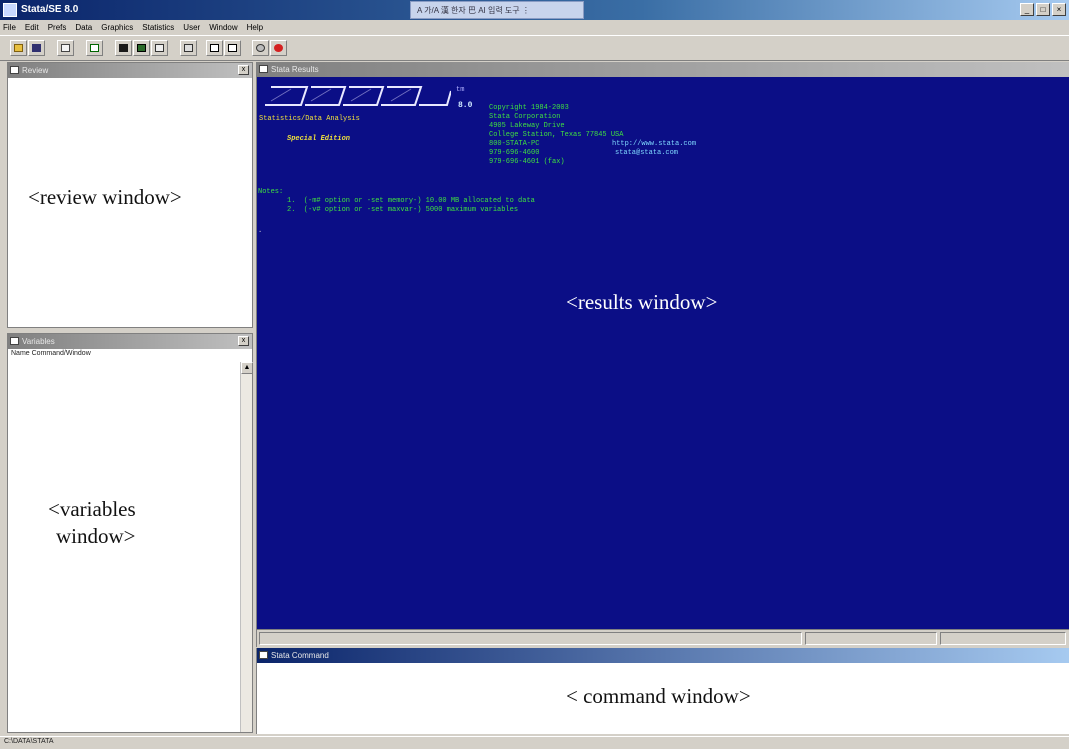 The width and height of the screenshot is (1069, 749). Describe the element at coordinates (556, 135) in the screenshot. I see `address-line-2: College Station, Texas 77845 USA` at that location.